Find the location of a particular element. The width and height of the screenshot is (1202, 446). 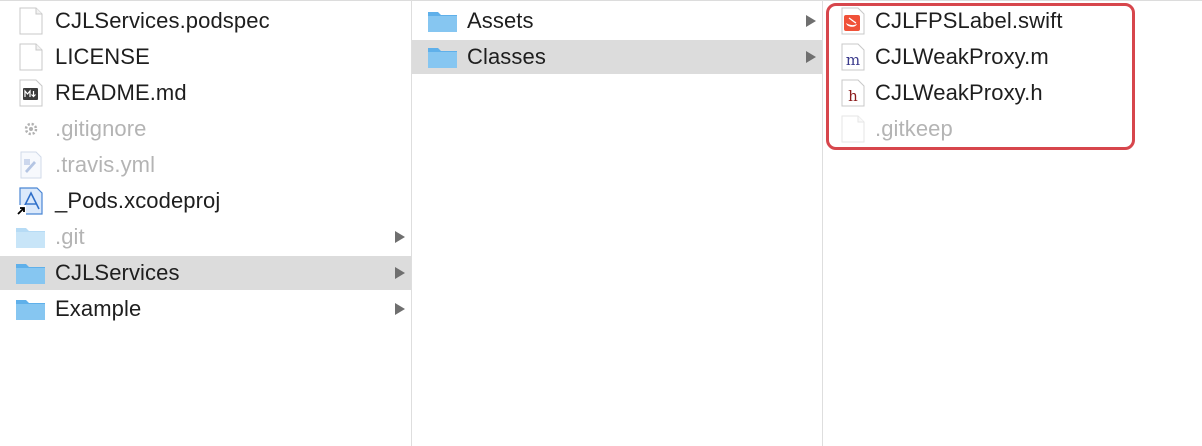

yaml-file-icon is located at coordinates (31, 165).